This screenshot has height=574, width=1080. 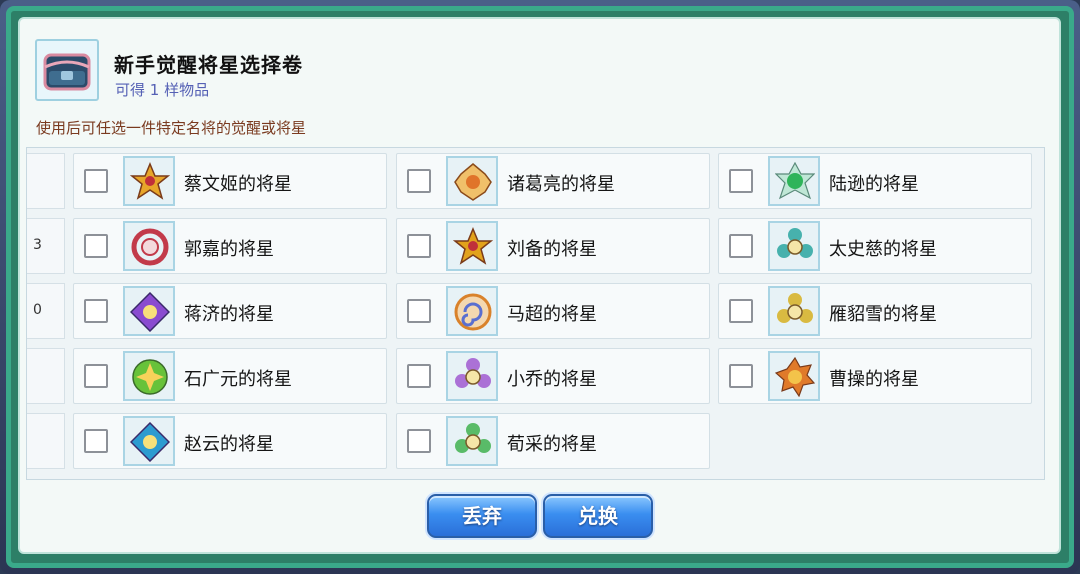 I want to click on item-label: 诸葛亮的将星, so click(x=561, y=184).